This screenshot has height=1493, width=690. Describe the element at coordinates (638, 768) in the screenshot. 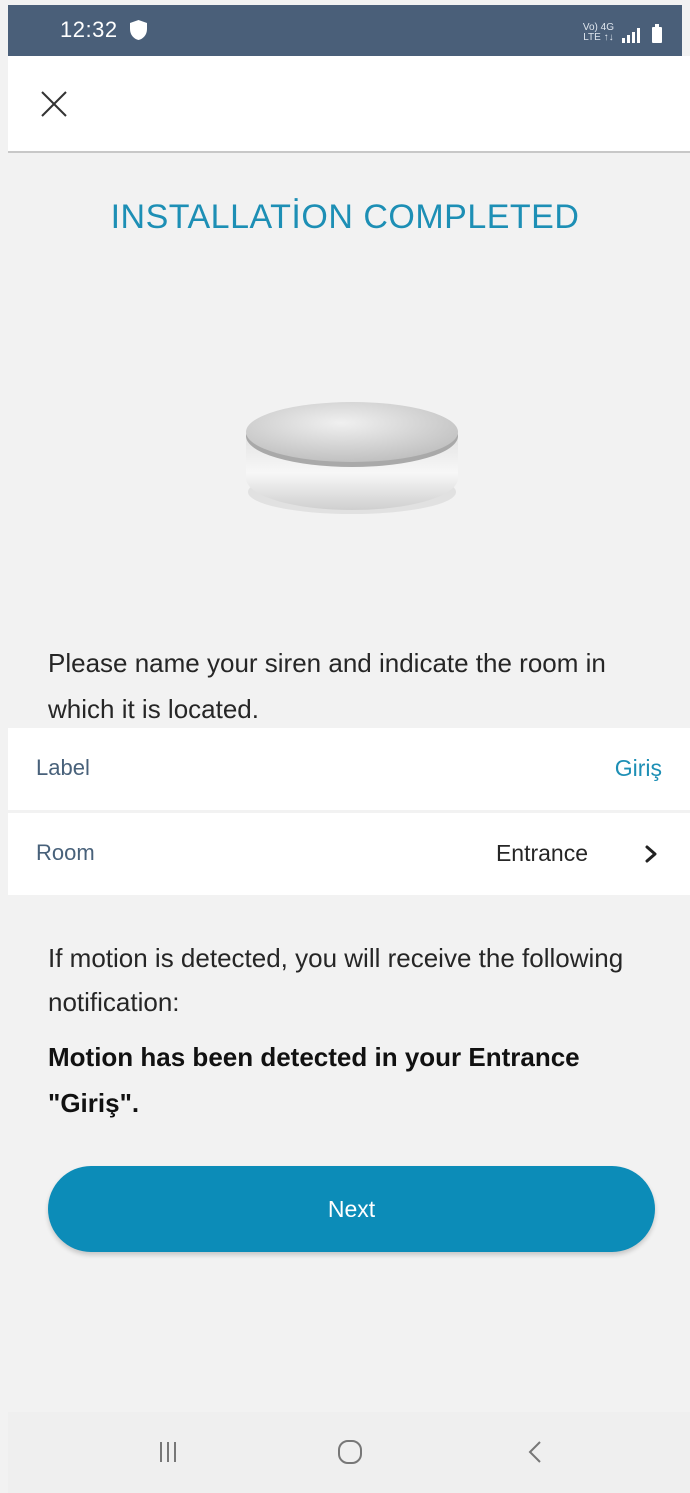

I see `label-field-value: Giriş` at that location.